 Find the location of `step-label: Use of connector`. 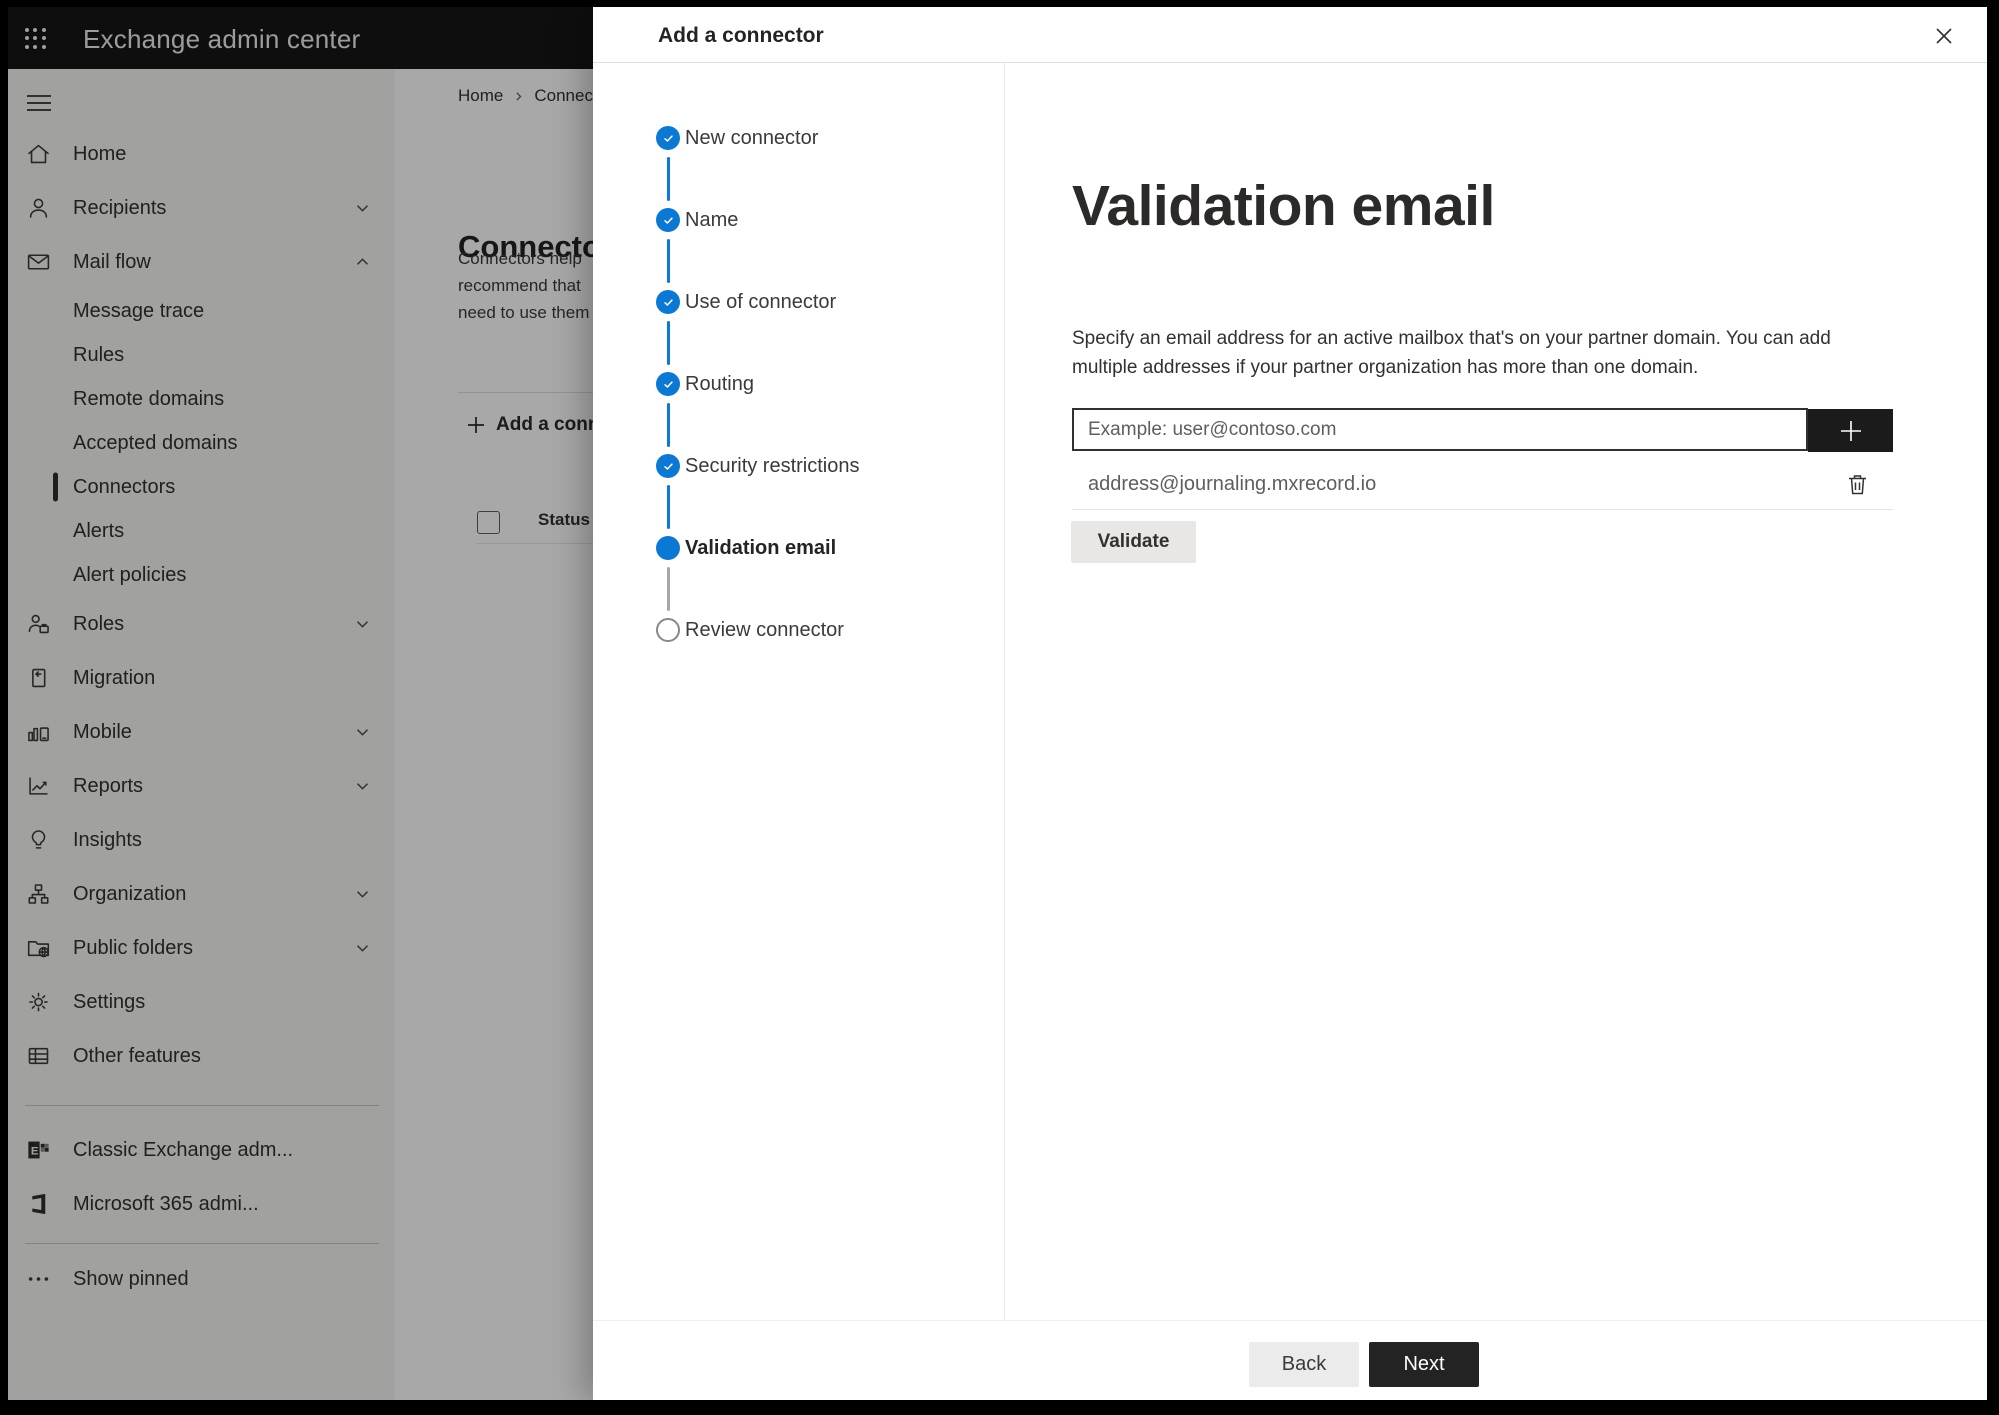

step-label: Use of connector is located at coordinates (761, 301).